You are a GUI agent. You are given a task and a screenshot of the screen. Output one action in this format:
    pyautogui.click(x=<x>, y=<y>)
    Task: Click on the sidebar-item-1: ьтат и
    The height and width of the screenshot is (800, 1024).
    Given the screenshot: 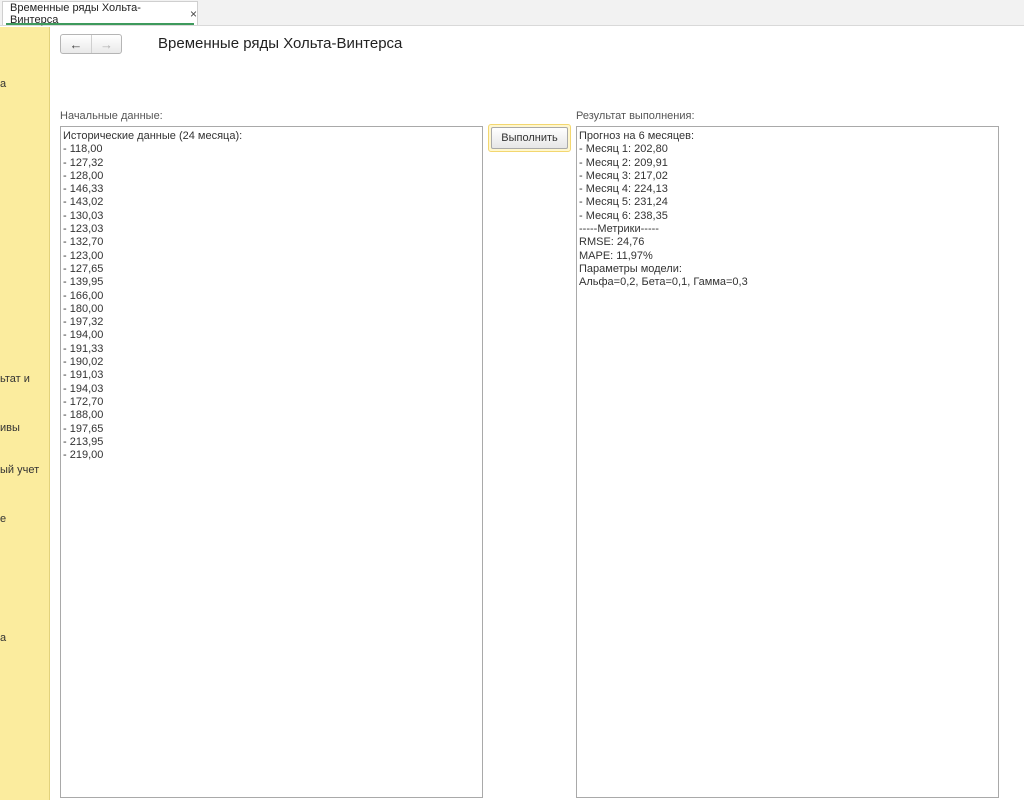 What is the action you would take?
    pyautogui.click(x=15, y=379)
    